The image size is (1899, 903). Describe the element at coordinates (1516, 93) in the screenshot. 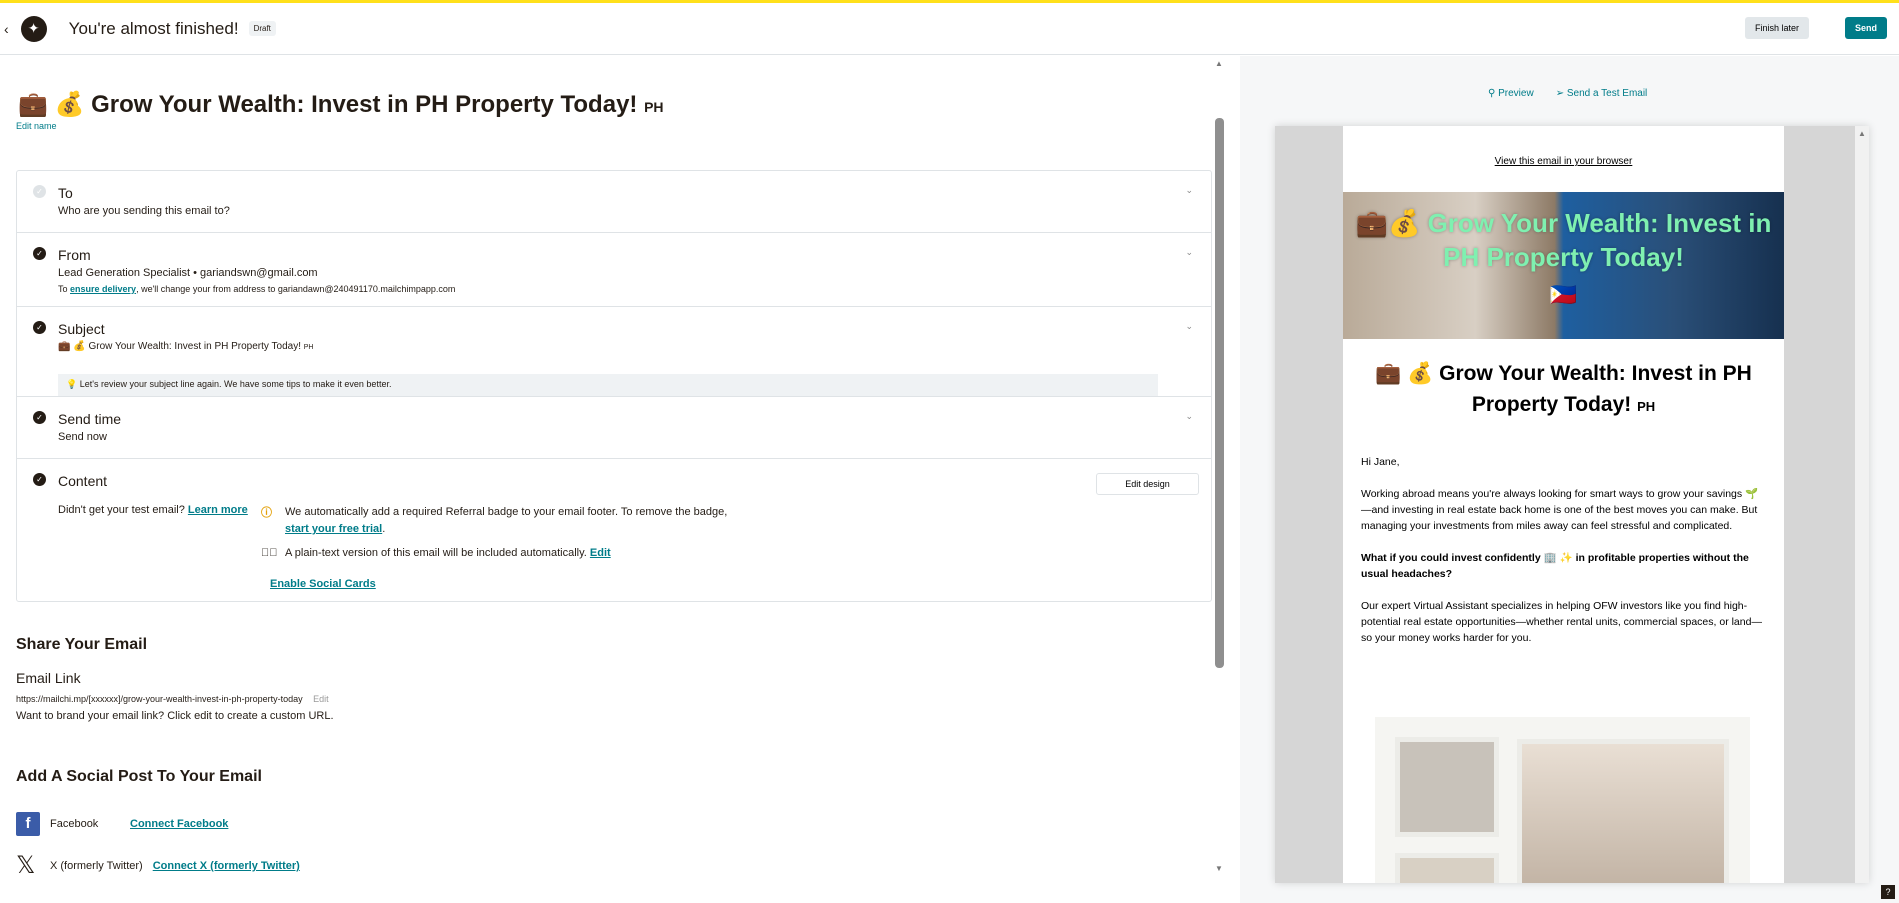

I see `preview-label: Preview` at that location.